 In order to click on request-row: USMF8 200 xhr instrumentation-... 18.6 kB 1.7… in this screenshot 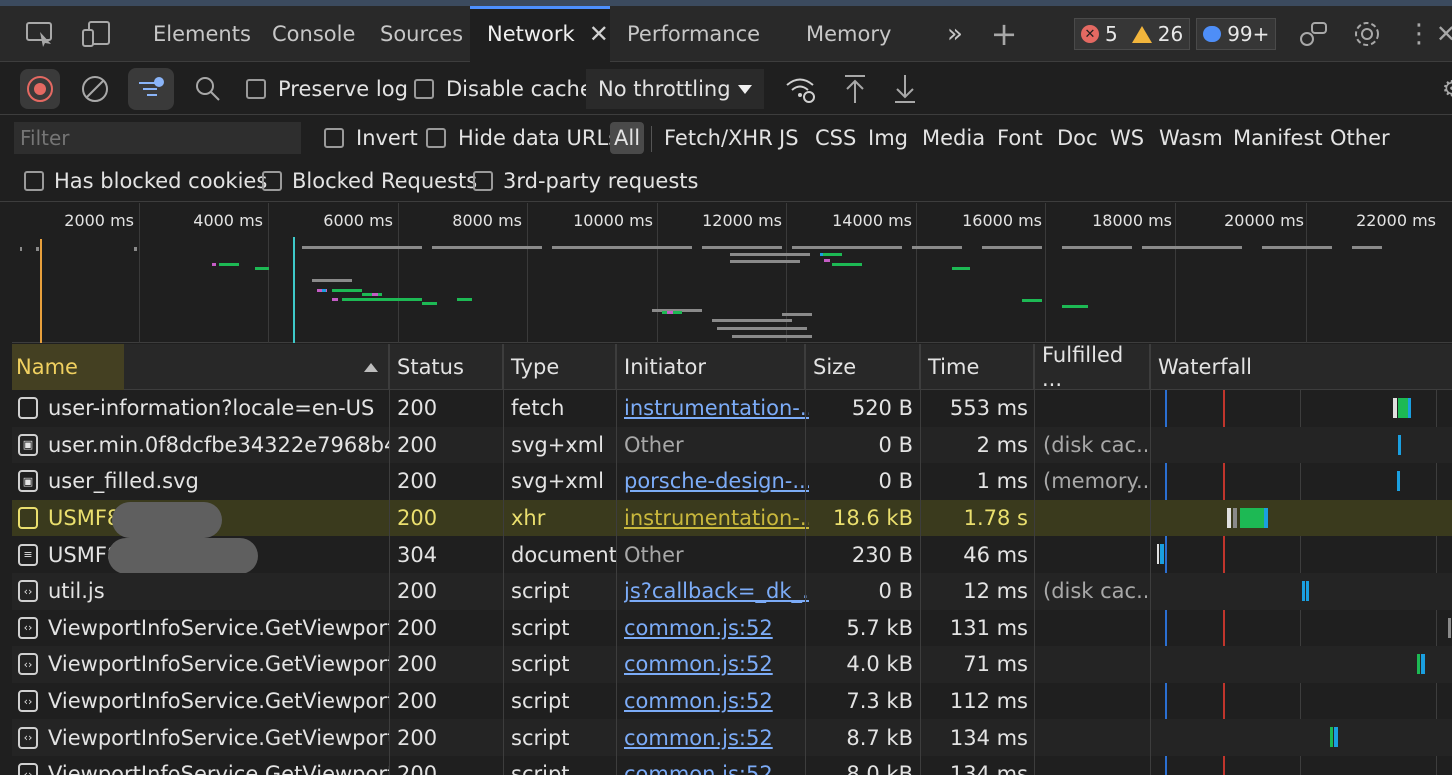, I will do `click(732, 518)`.